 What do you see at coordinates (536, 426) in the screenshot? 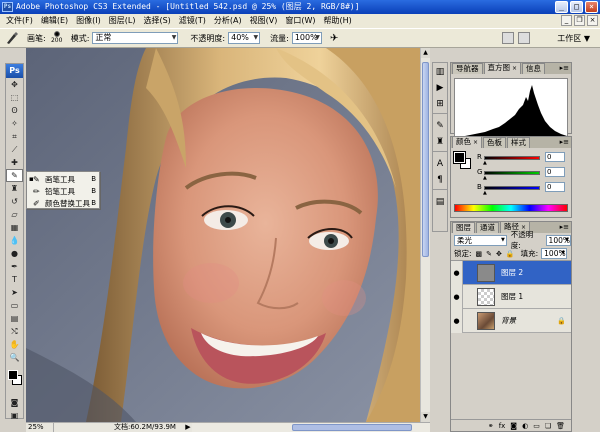
I see `new-group-icon: ▭` at bounding box center [536, 426].